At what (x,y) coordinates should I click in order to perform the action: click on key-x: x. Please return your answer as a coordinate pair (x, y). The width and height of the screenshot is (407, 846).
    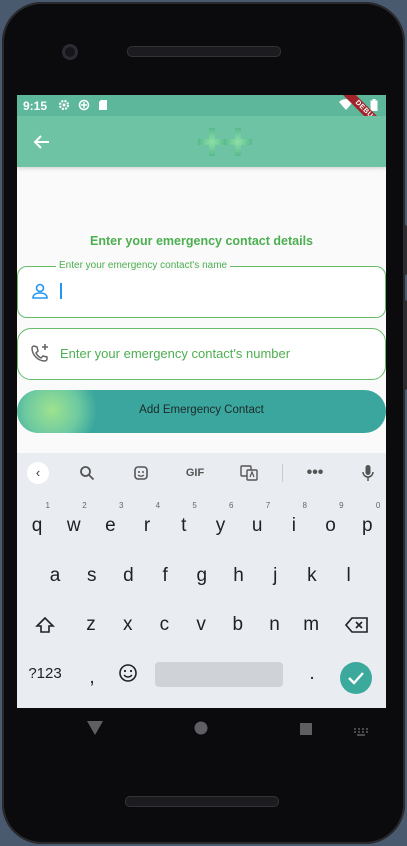
    Looking at the image, I should click on (128, 625).